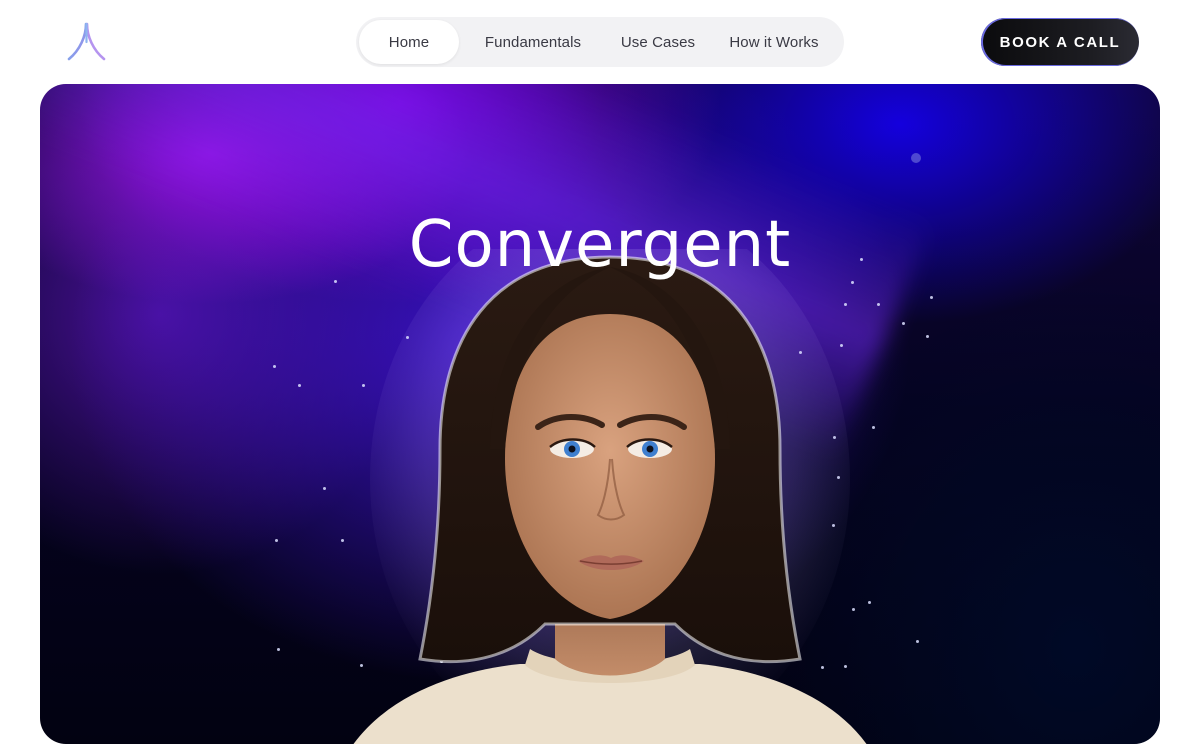 The image size is (1200, 750). Describe the element at coordinates (1060, 42) in the screenshot. I see `book-a-call-button: BOOK A CALL` at that location.